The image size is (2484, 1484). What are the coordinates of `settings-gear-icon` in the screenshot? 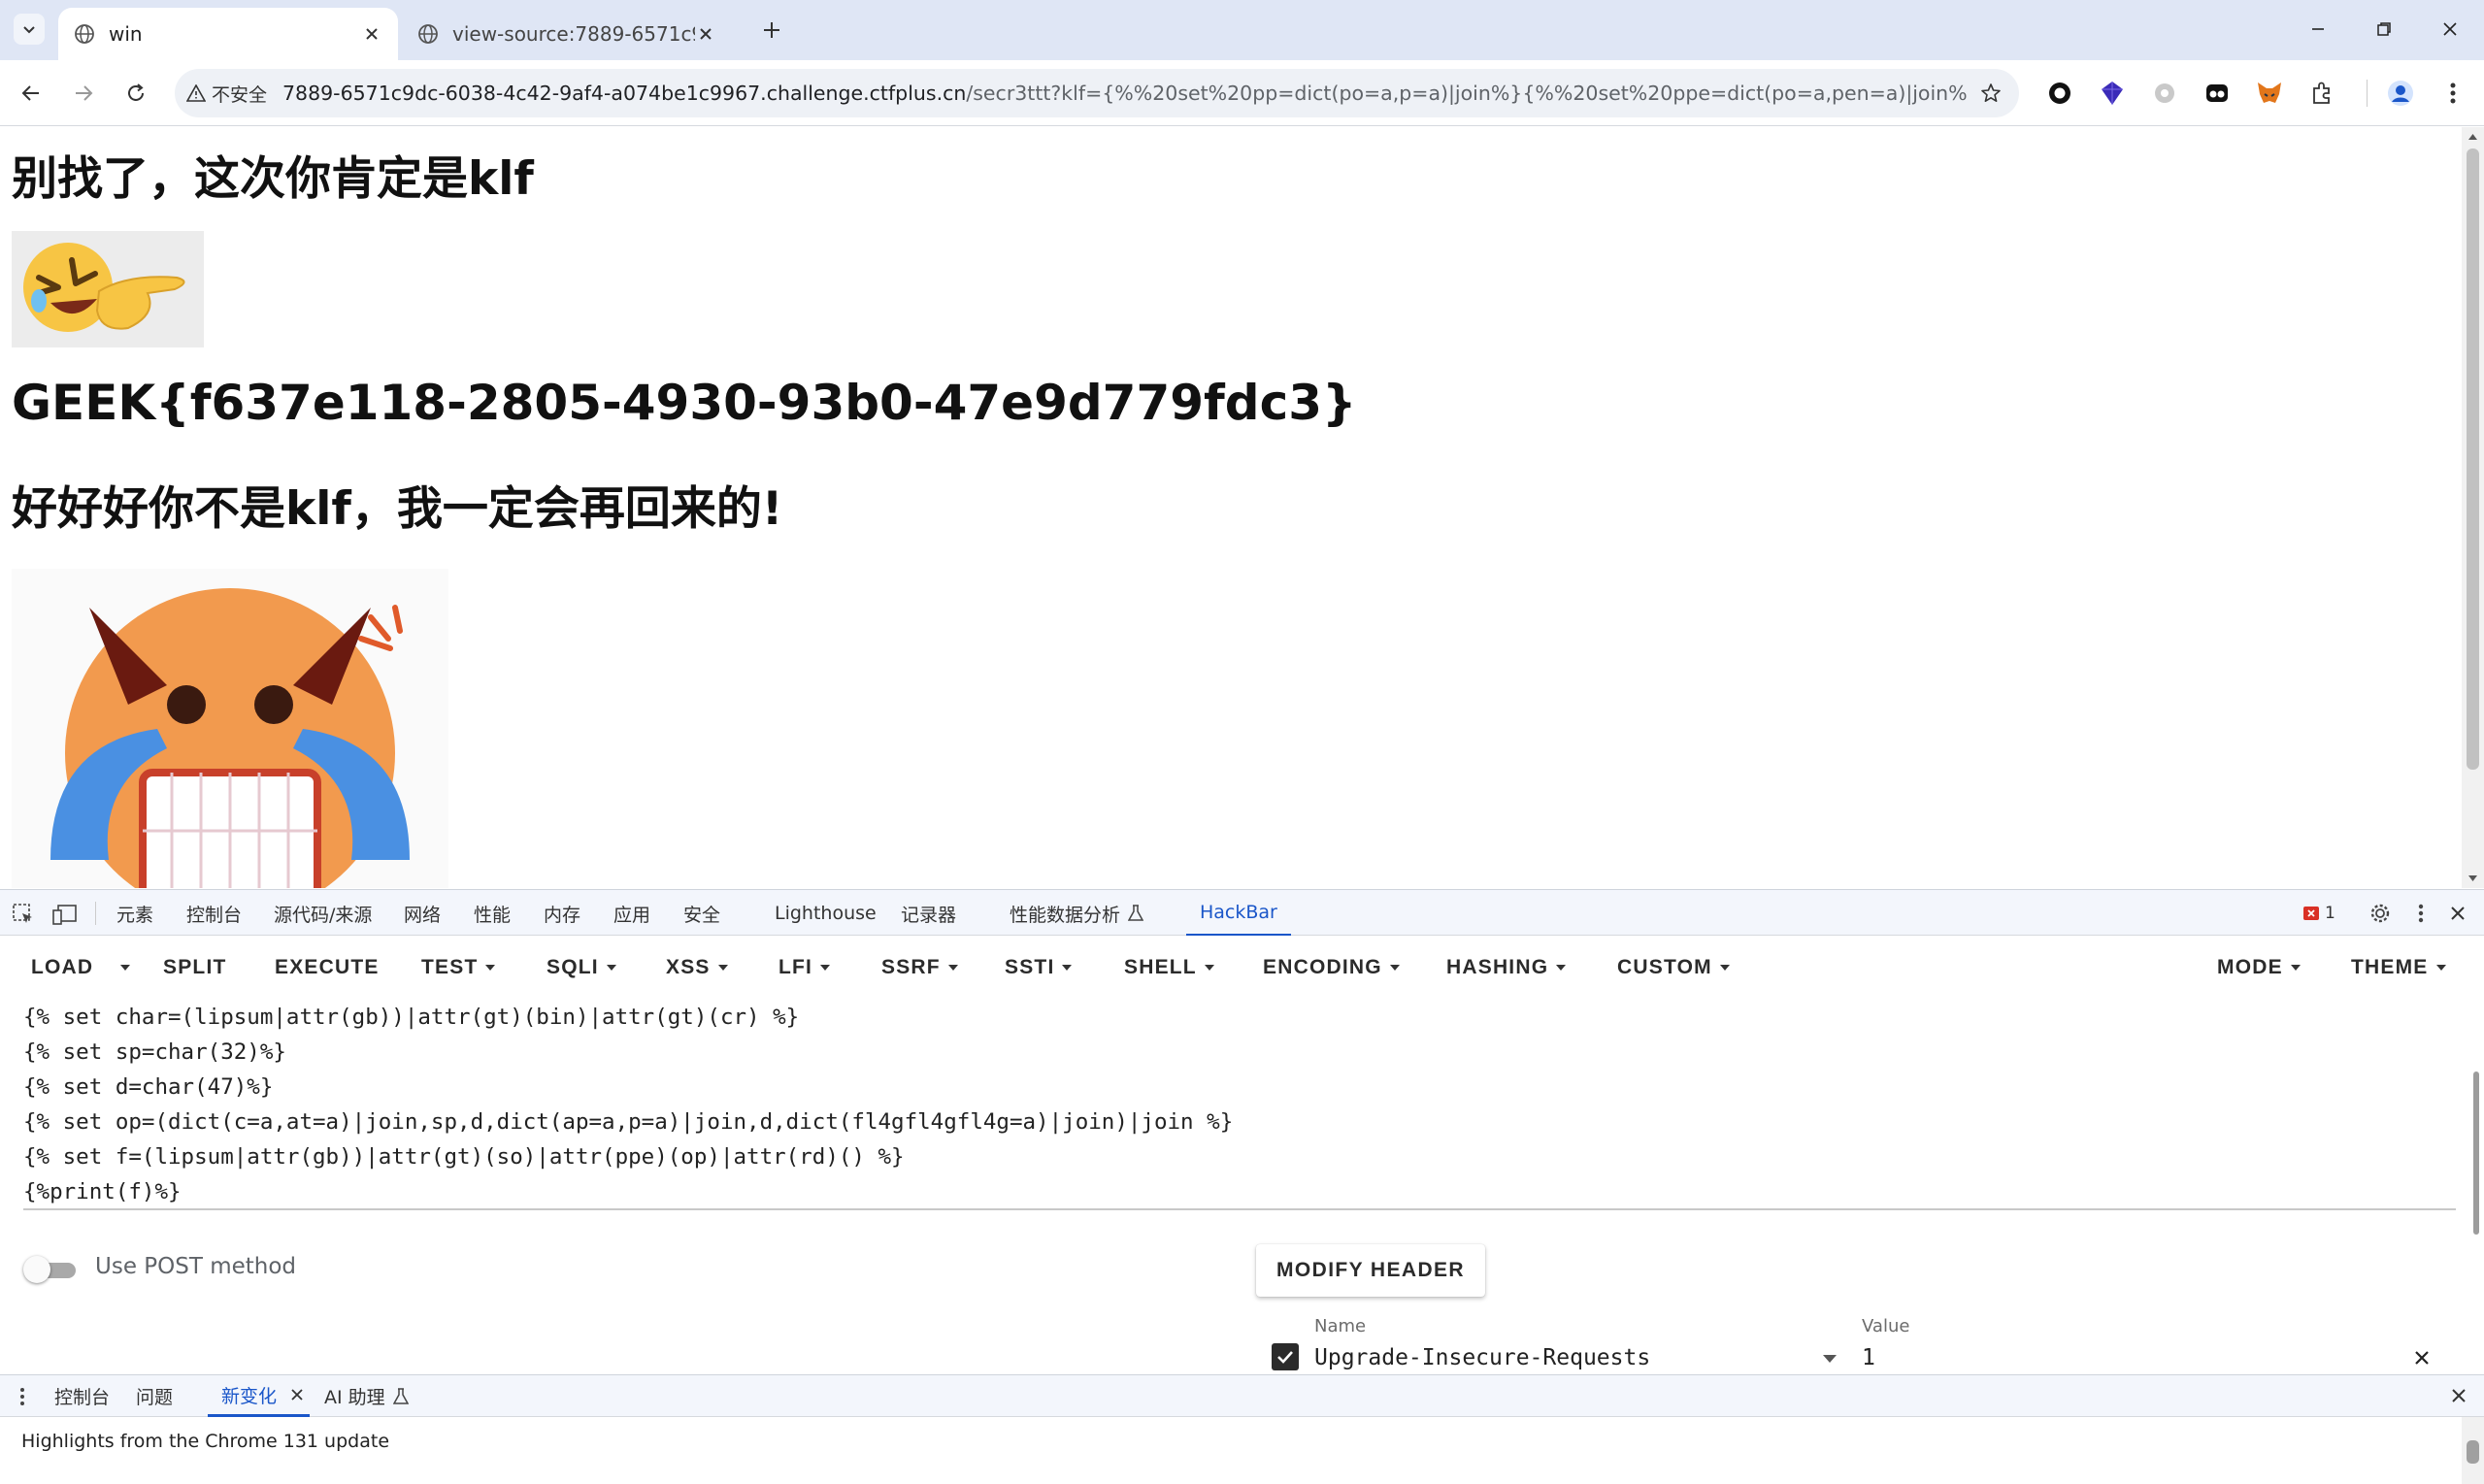 It's located at (2380, 913).